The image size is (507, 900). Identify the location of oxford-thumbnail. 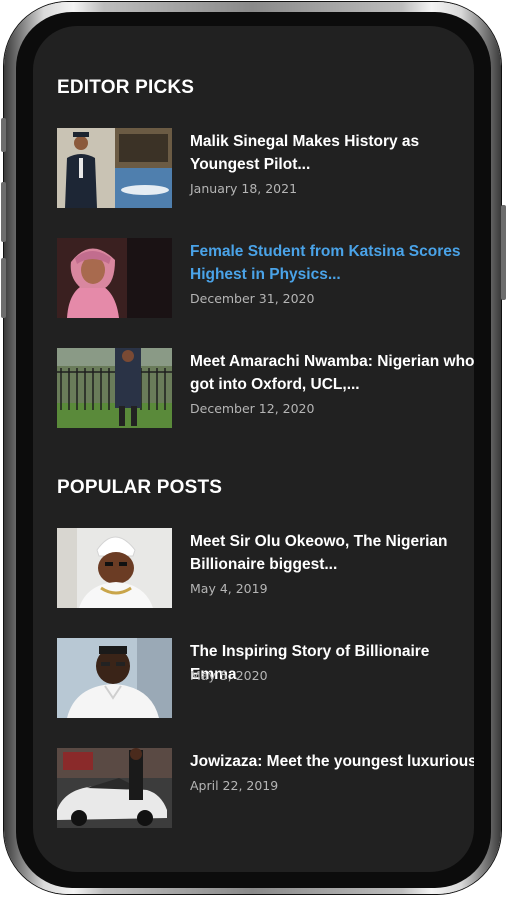
(114, 388).